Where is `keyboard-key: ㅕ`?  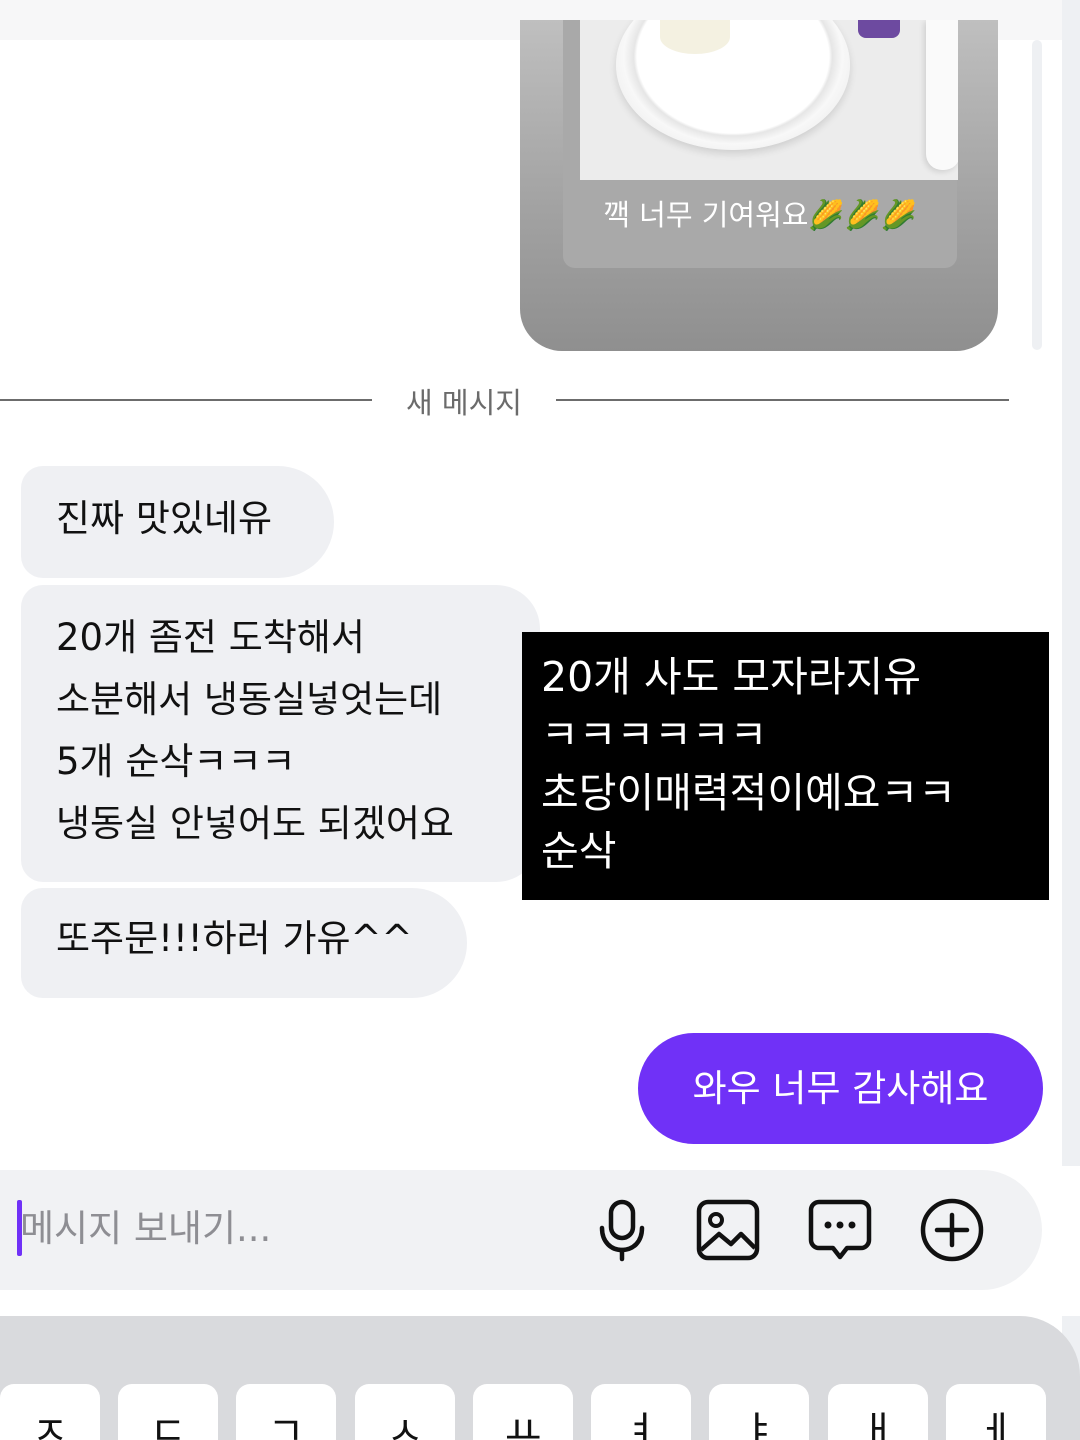
keyboard-key: ㅕ is located at coordinates (641, 1412).